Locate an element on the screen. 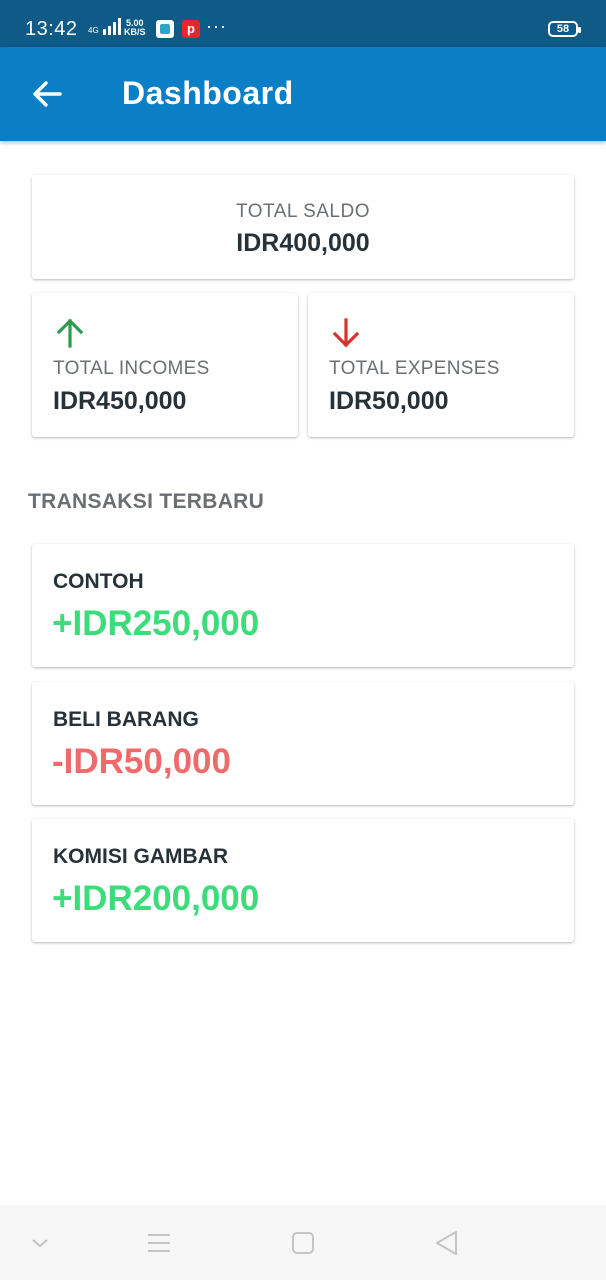 This screenshot has width=606, height=1280. total-incomes-label: TOTAL INCOMES is located at coordinates (131, 368).